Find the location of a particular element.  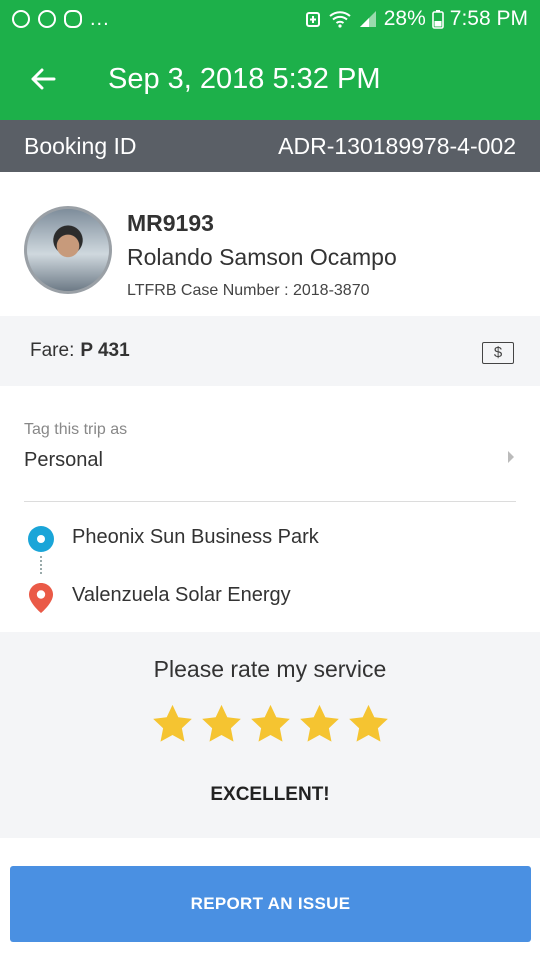

tag-trip-value: Personal is located at coordinates (63, 460).